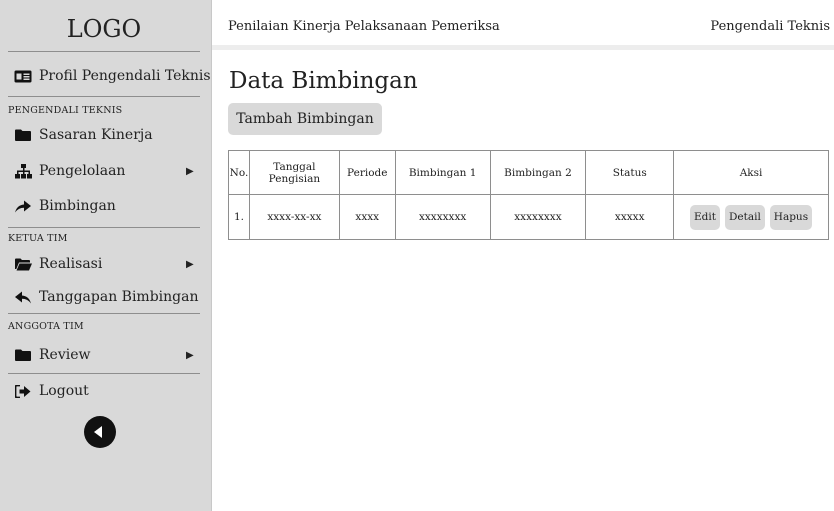 The image size is (834, 511). I want to click on add-bimbingan-button: Tambah Bimbingan, so click(305, 119).